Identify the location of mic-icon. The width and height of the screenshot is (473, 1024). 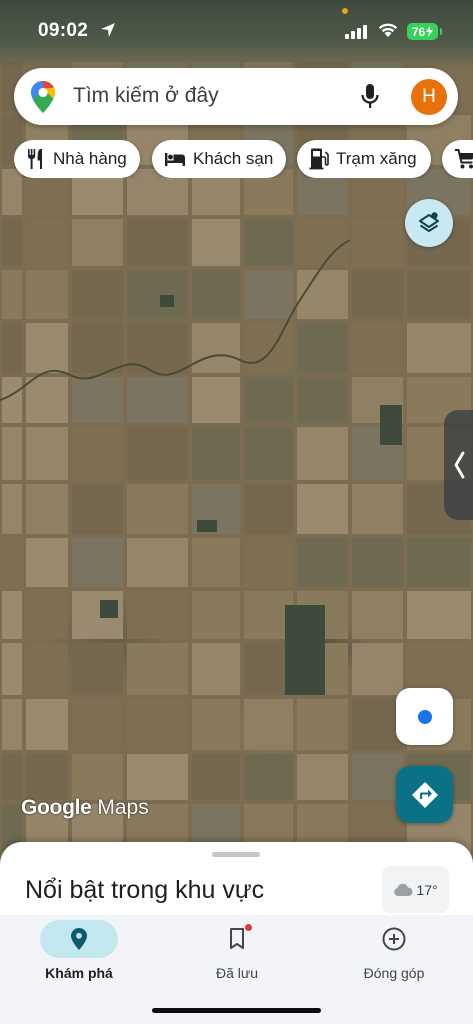
(370, 97).